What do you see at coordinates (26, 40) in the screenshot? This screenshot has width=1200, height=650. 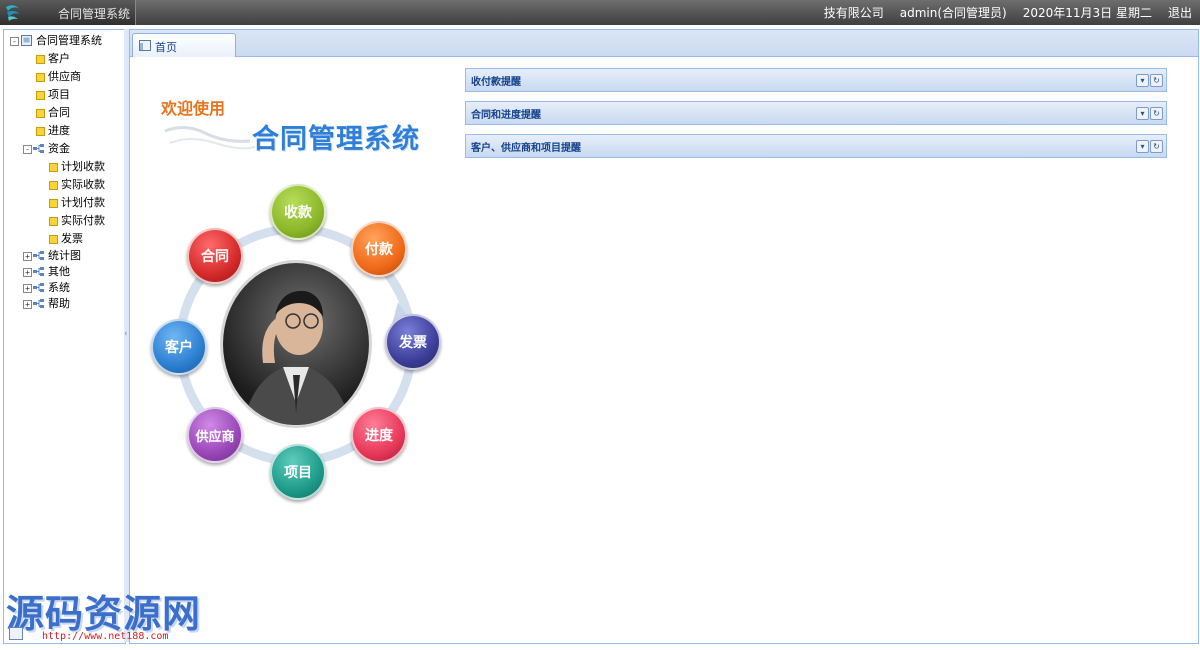 I see `system-icon` at bounding box center [26, 40].